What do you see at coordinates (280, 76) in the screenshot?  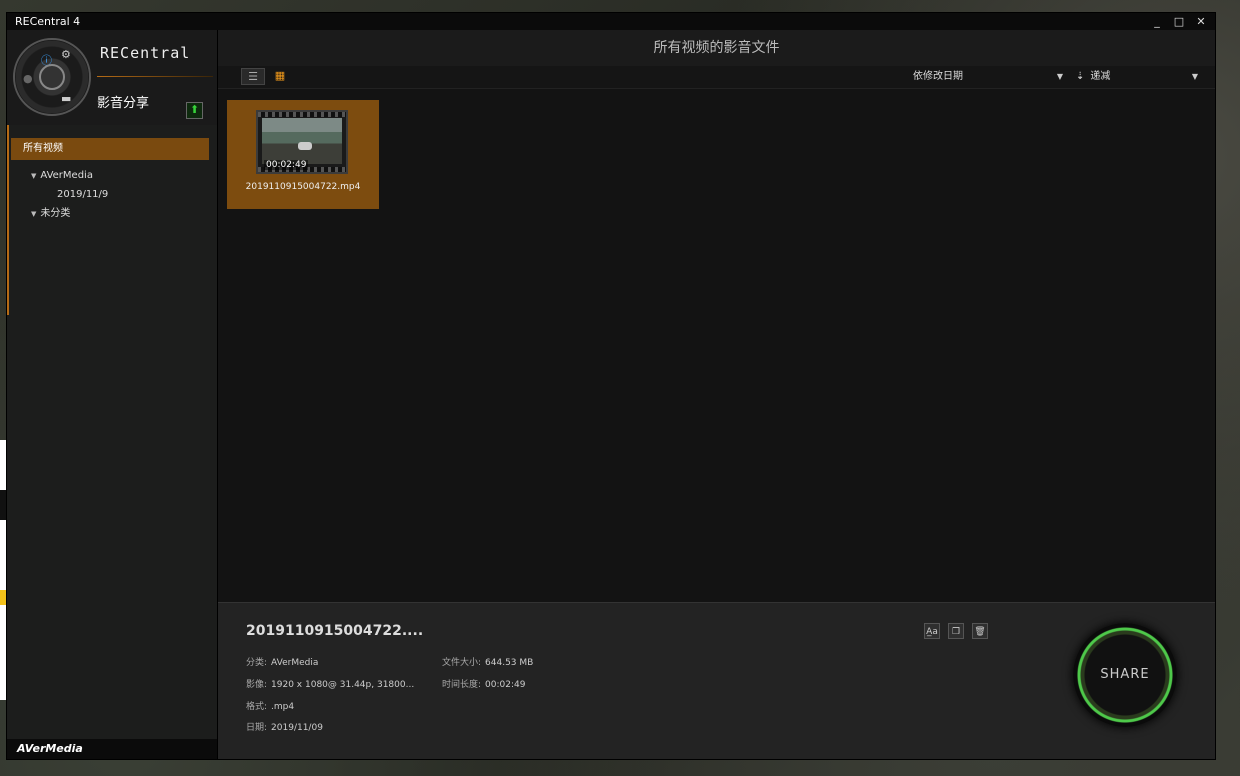 I see `grid-view-icon: ▦` at bounding box center [280, 76].